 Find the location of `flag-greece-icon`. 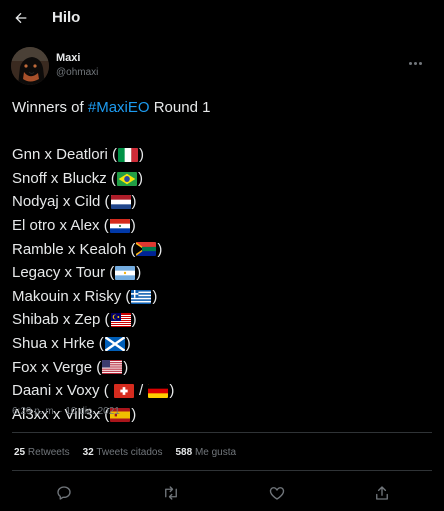

flag-greece-icon is located at coordinates (141, 296).